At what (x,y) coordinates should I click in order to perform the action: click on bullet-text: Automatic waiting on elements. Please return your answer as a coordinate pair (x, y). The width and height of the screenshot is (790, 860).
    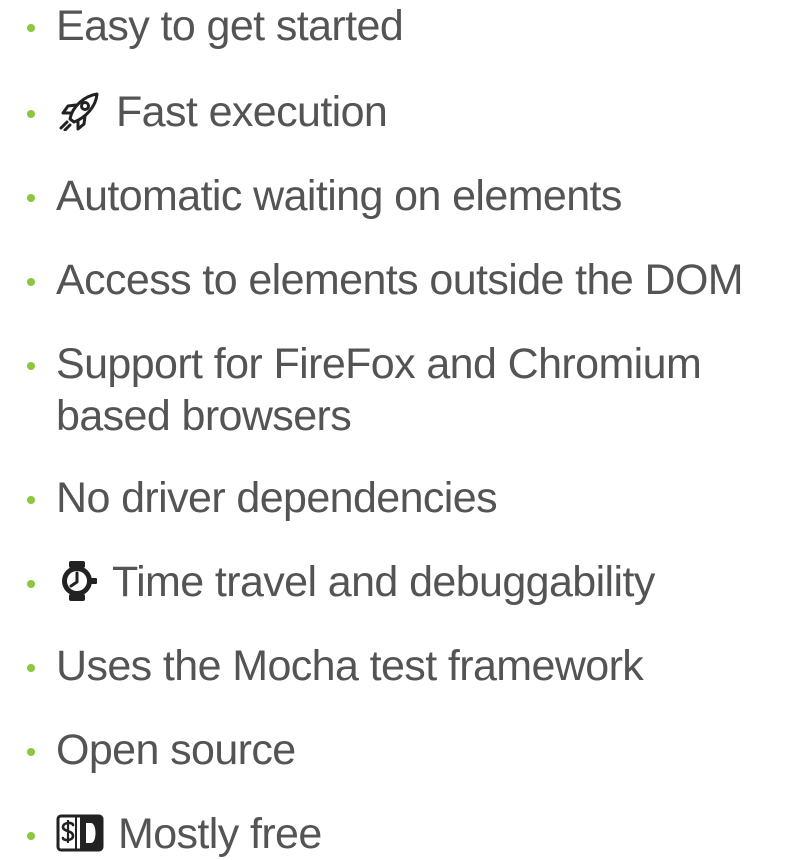
    Looking at the image, I should click on (339, 196).